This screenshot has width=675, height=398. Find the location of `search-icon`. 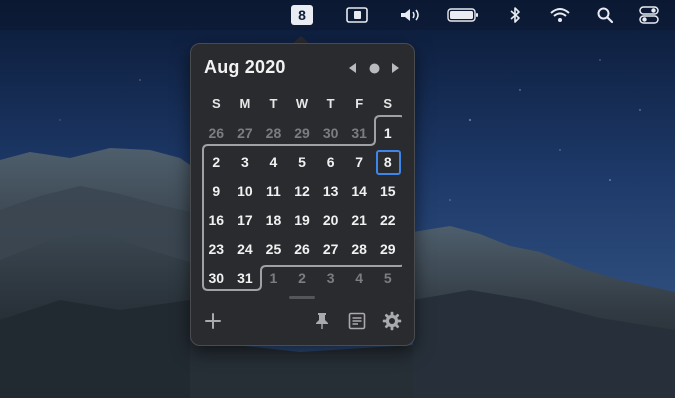

search-icon is located at coordinates (605, 15).